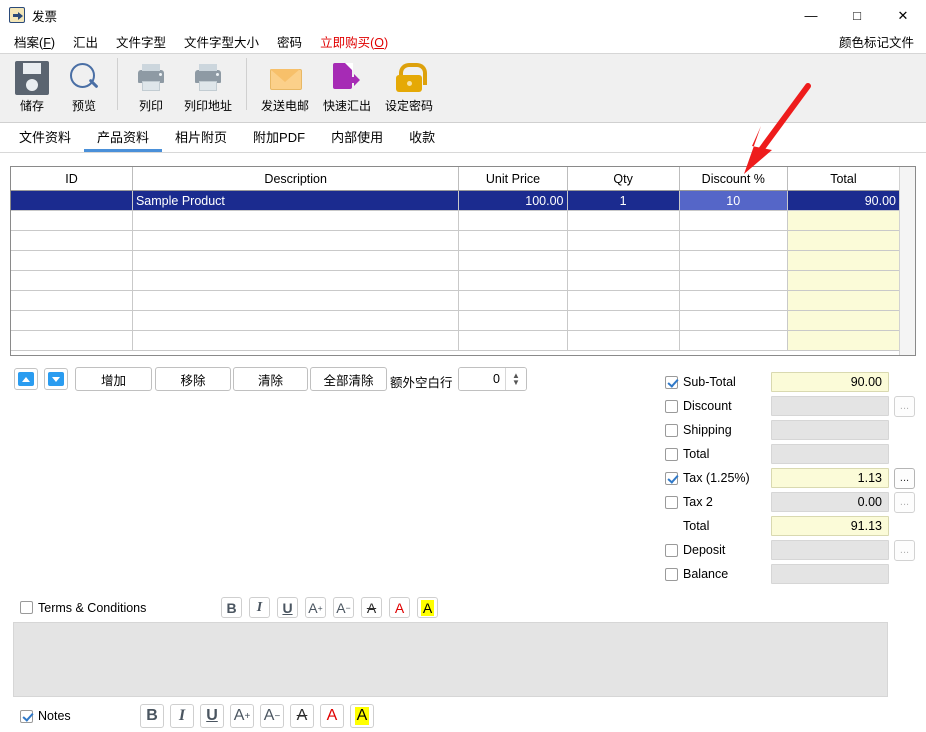 This screenshot has height=732, width=926. Describe the element at coordinates (348, 379) in the screenshot. I see `clear-all-rows-button: 全部清除` at that location.